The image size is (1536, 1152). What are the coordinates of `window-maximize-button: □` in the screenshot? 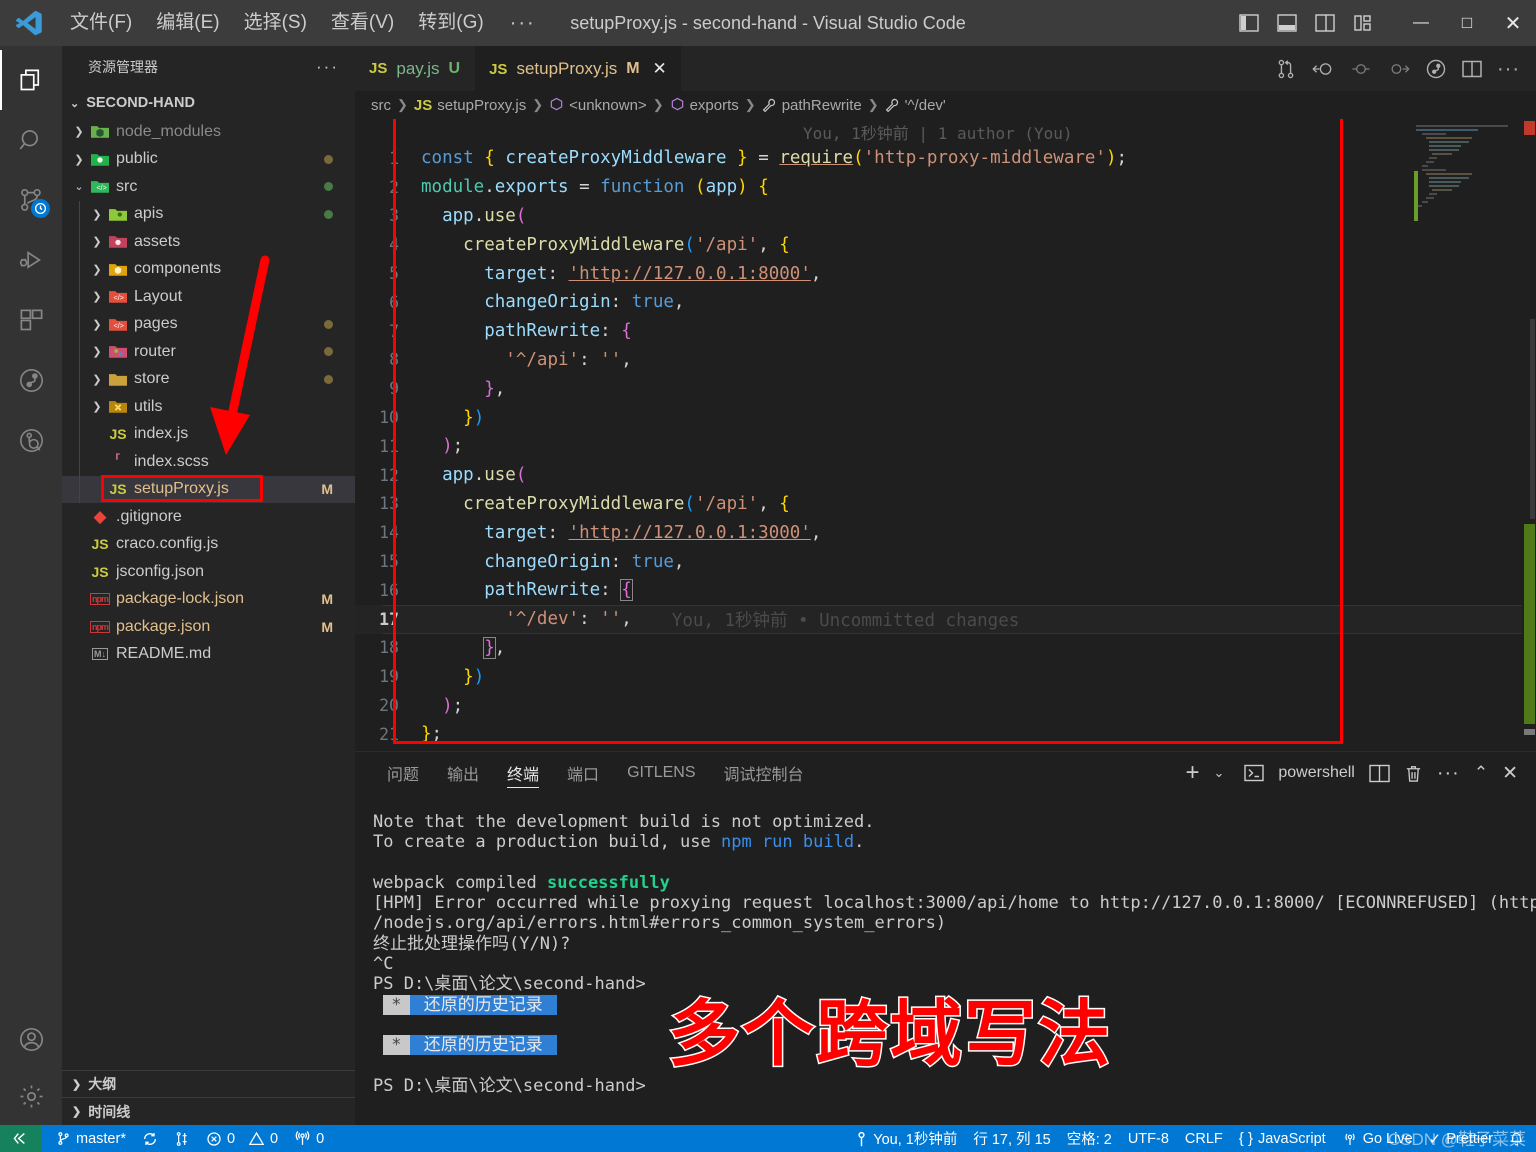 It's located at (1467, 23).